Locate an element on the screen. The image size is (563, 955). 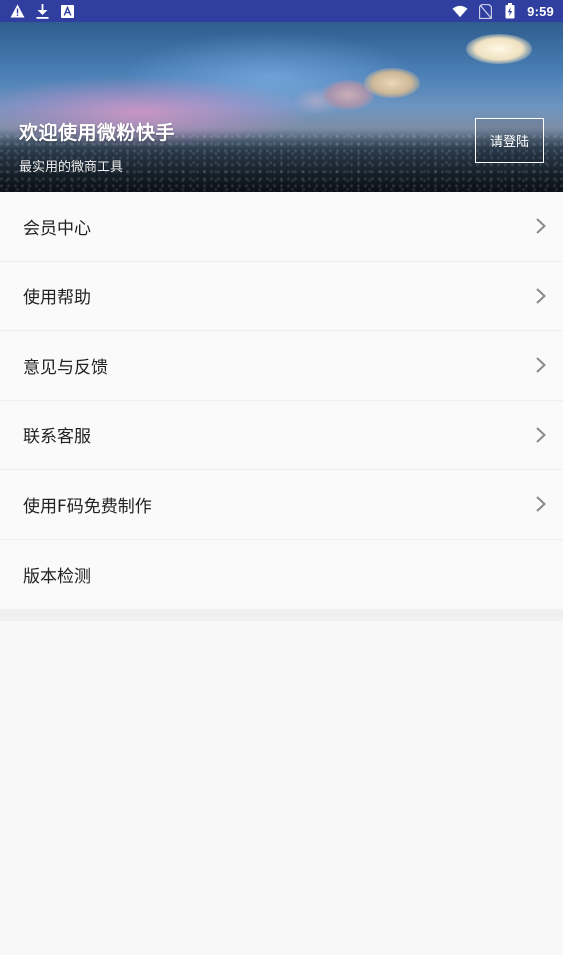
menu-item-contact-support: 联系客服 is located at coordinates (281, 435).